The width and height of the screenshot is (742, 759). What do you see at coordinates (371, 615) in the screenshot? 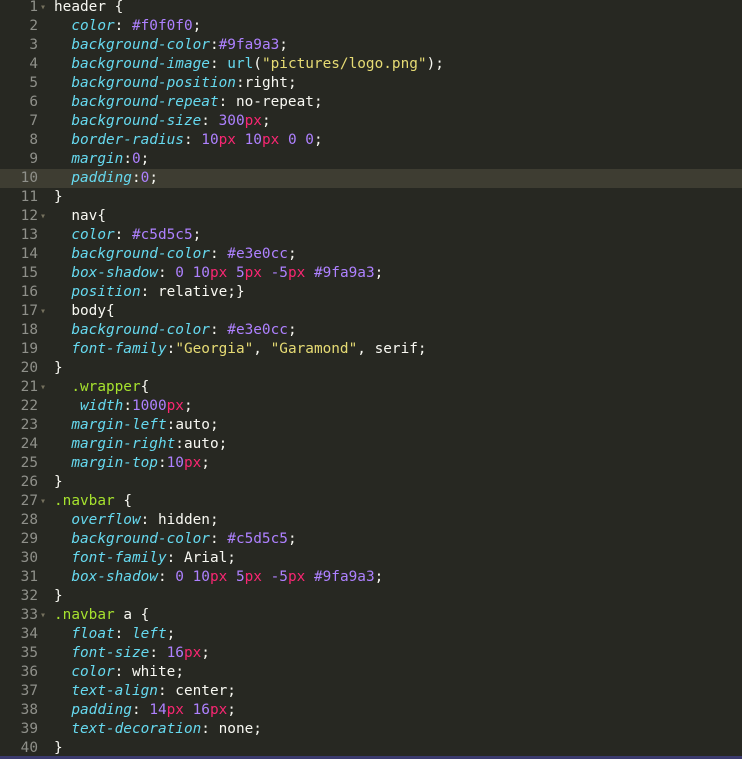
I see `code-line: 33 ▾ .navbar a {` at bounding box center [371, 615].